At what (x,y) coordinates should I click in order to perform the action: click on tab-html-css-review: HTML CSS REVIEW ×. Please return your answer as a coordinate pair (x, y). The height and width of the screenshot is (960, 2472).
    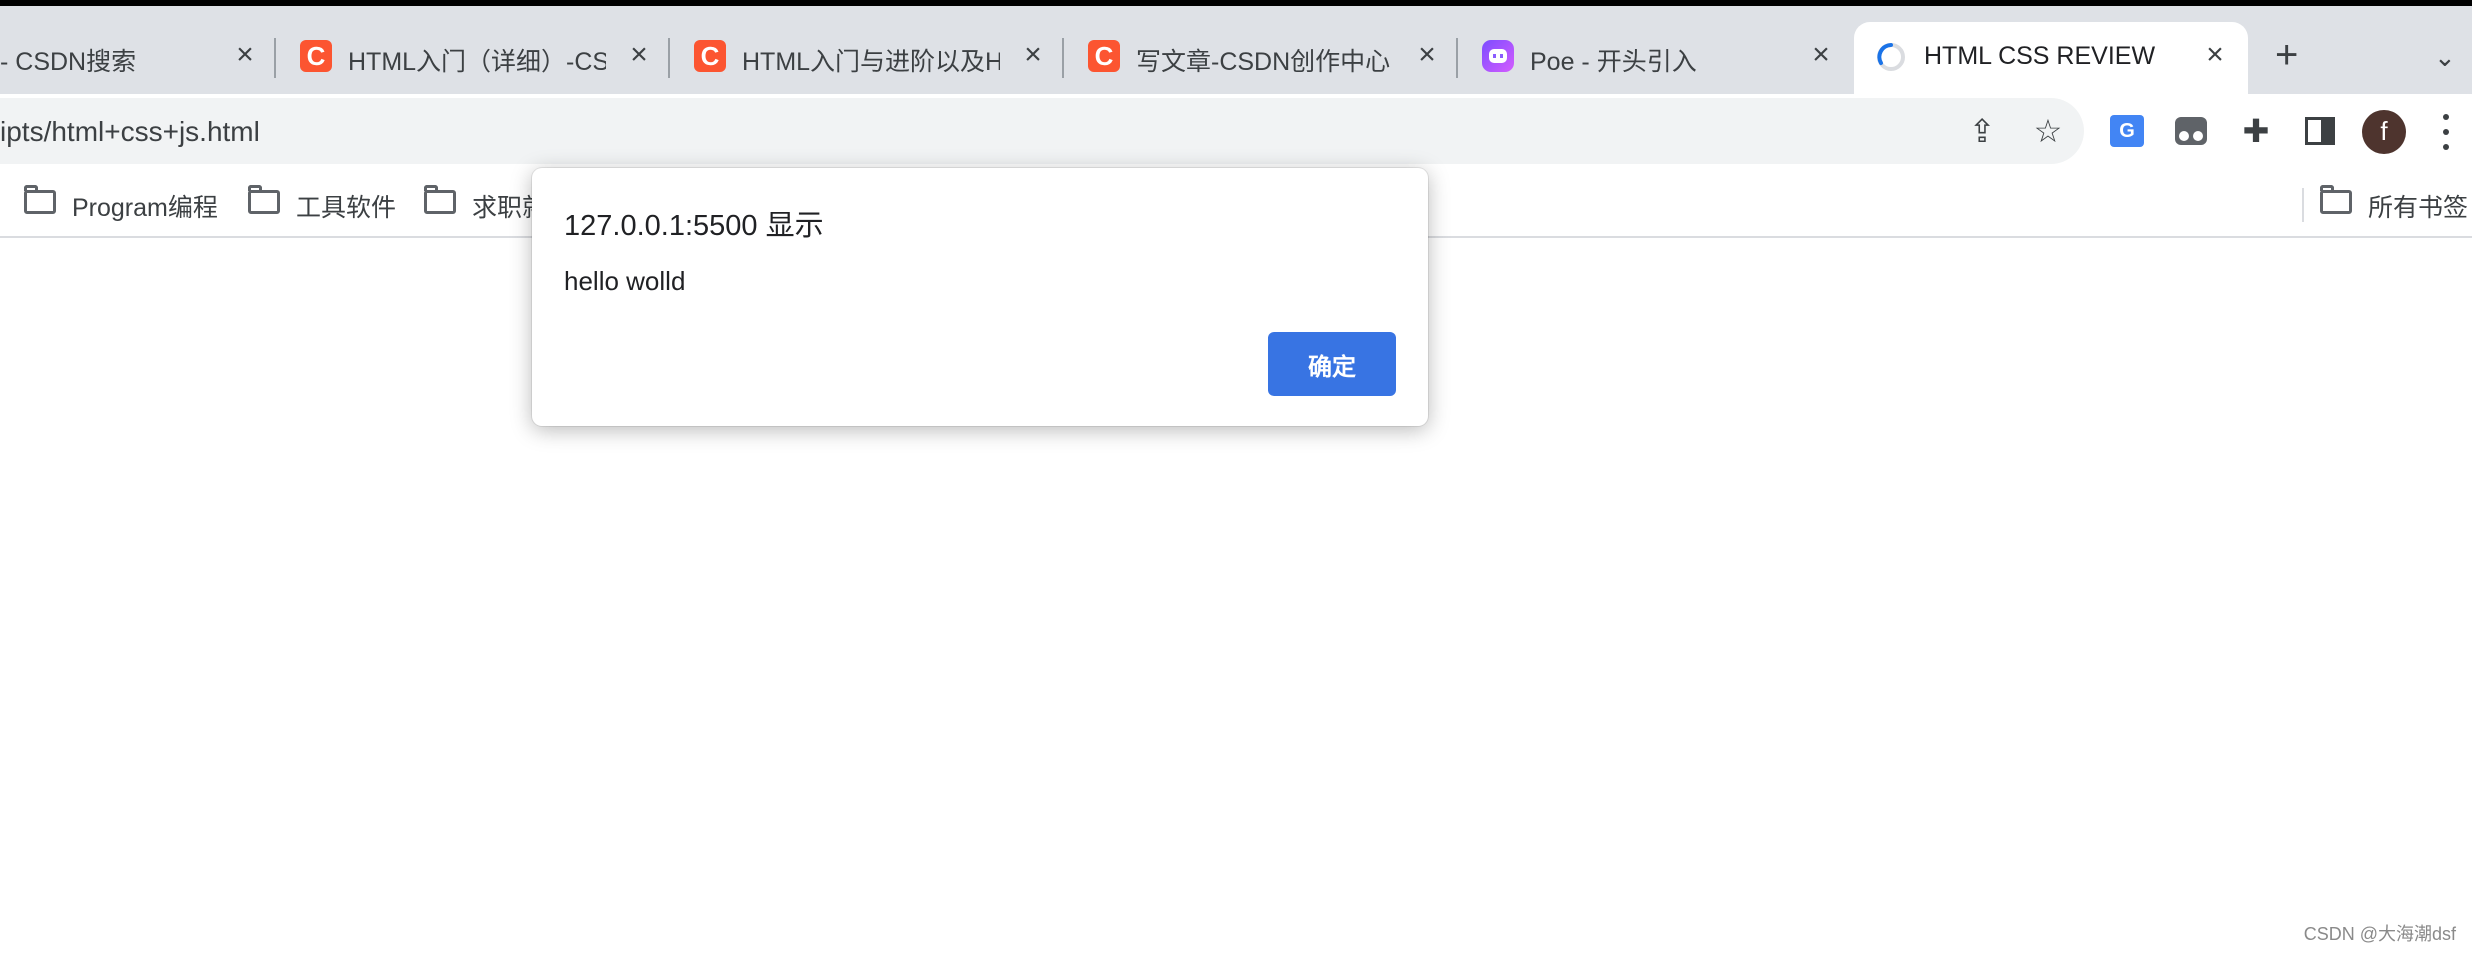
    Looking at the image, I should click on (2051, 58).